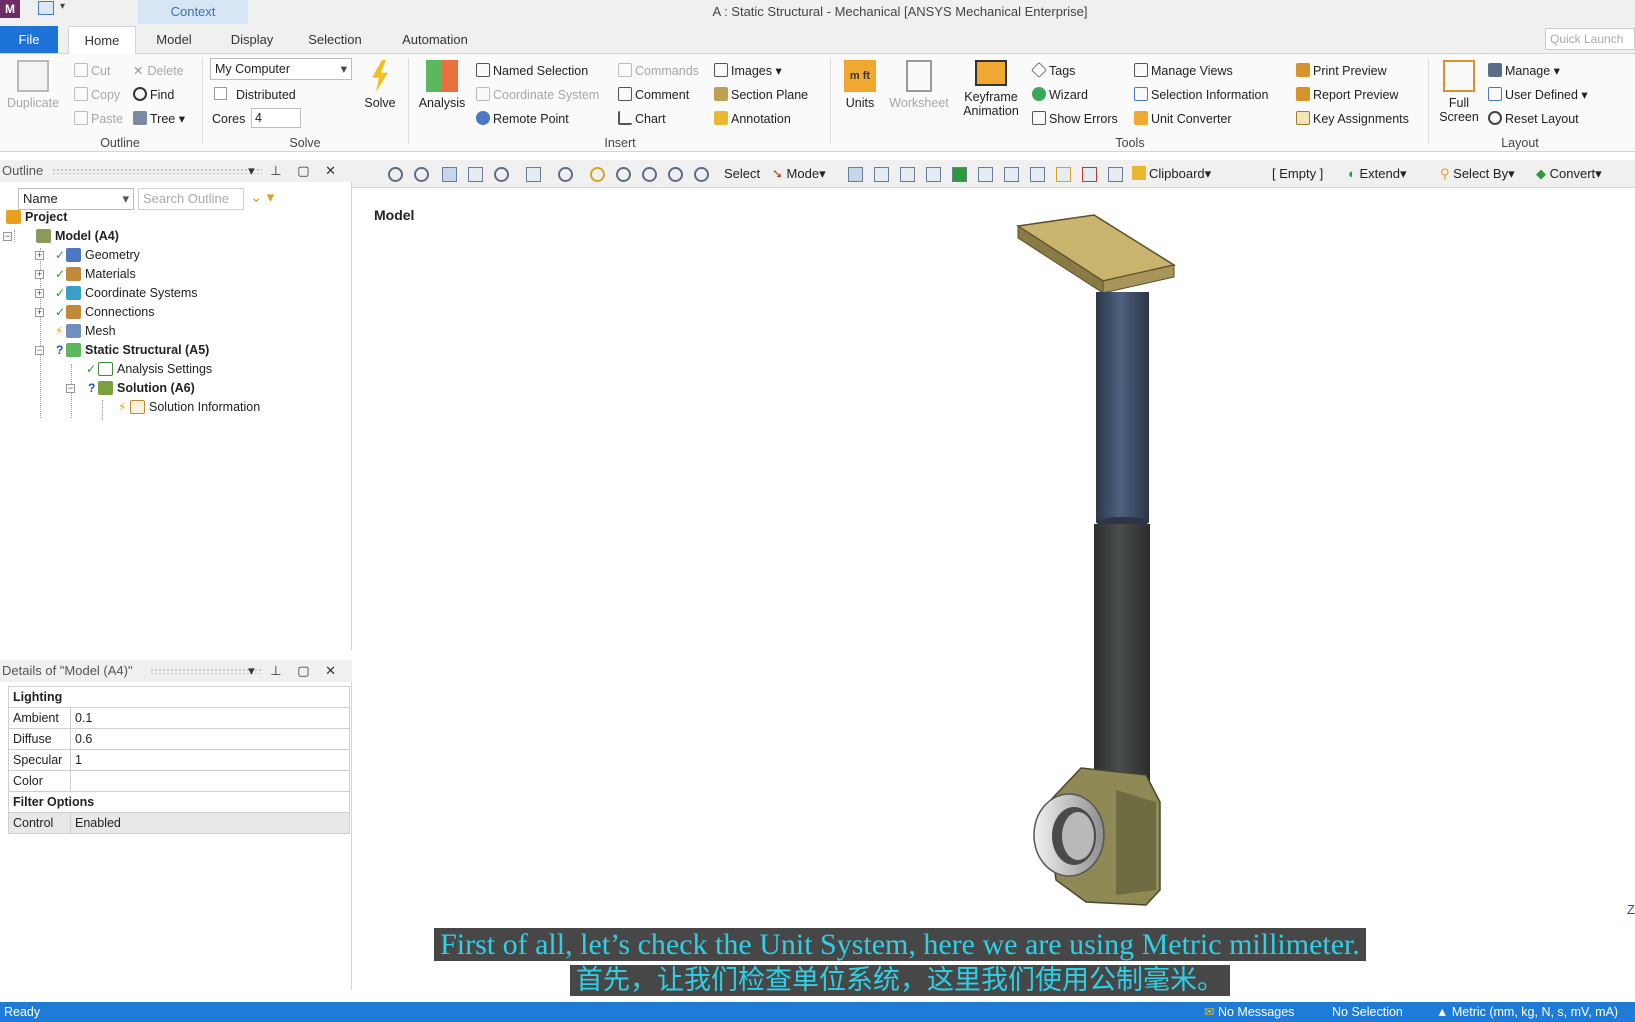 This screenshot has height=1022, width=1635. What do you see at coordinates (281, 69) in the screenshot?
I see `solve-computer-dropdown: My Computer` at bounding box center [281, 69].